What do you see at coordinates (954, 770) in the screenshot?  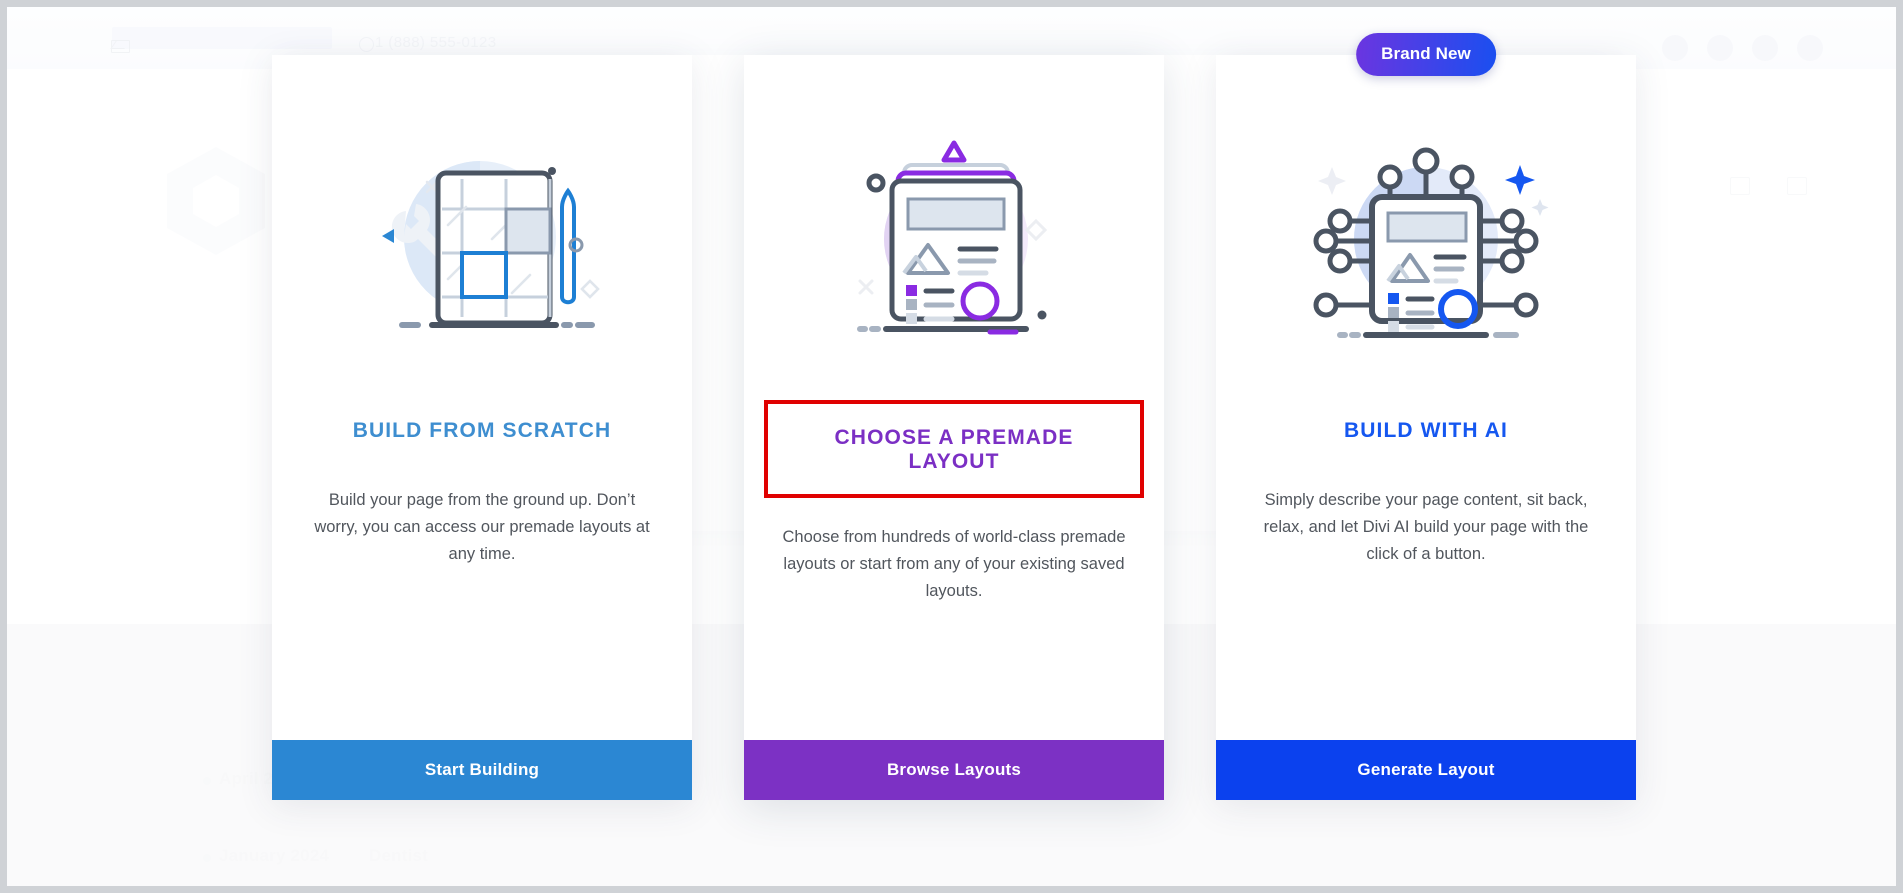 I see `browse-layouts-button: Browse Layouts` at bounding box center [954, 770].